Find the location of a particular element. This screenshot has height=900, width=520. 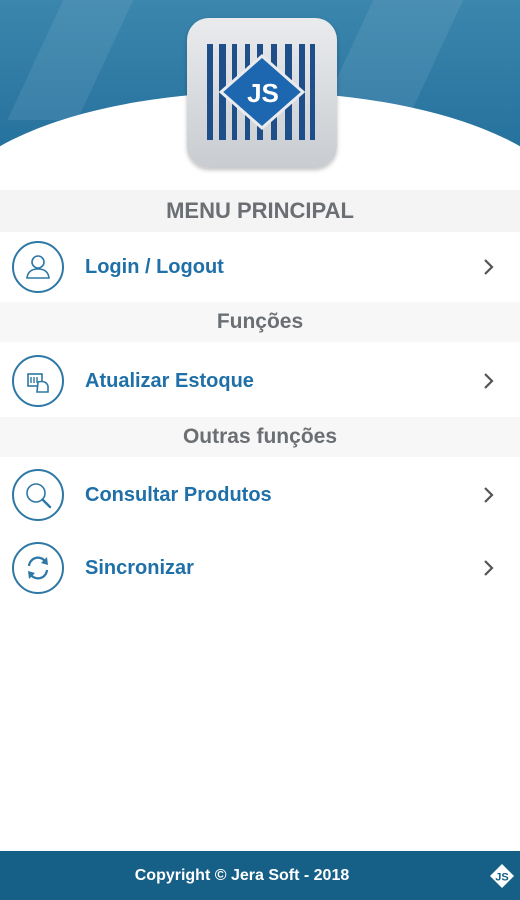

js-logo-icon: JS is located at coordinates (502, 876).